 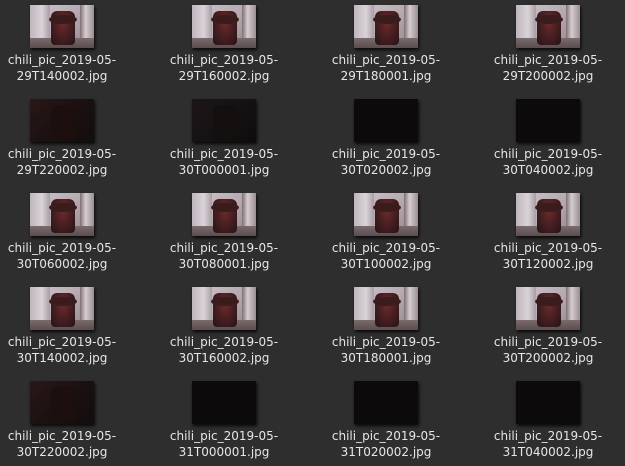 I want to click on file-item: chili_pic_2019-05- 29T160002.jpg, so click(x=224, y=45).